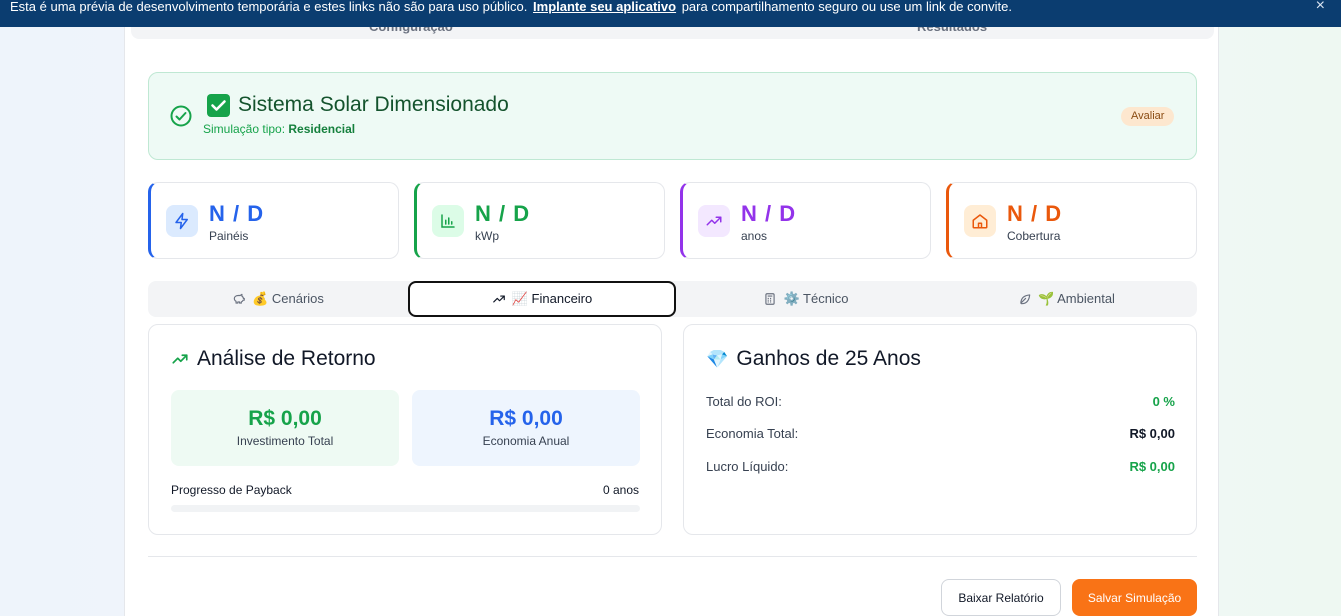  I want to click on payback-label: Progresso de Payback, so click(231, 490).